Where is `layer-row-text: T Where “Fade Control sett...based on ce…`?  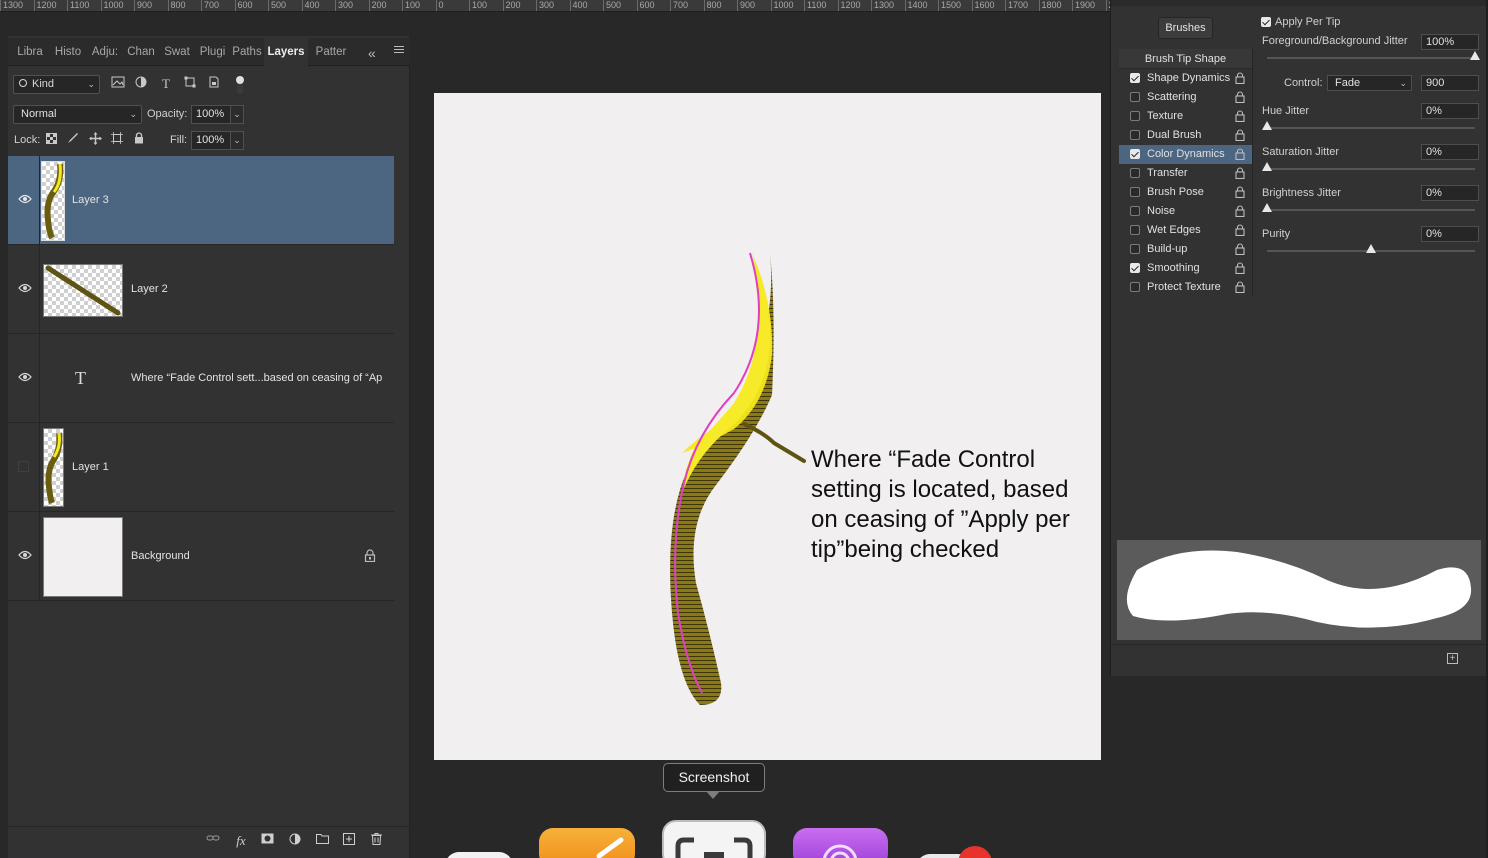 layer-row-text: T Where “Fade Control sett...based on ce… is located at coordinates (201, 378).